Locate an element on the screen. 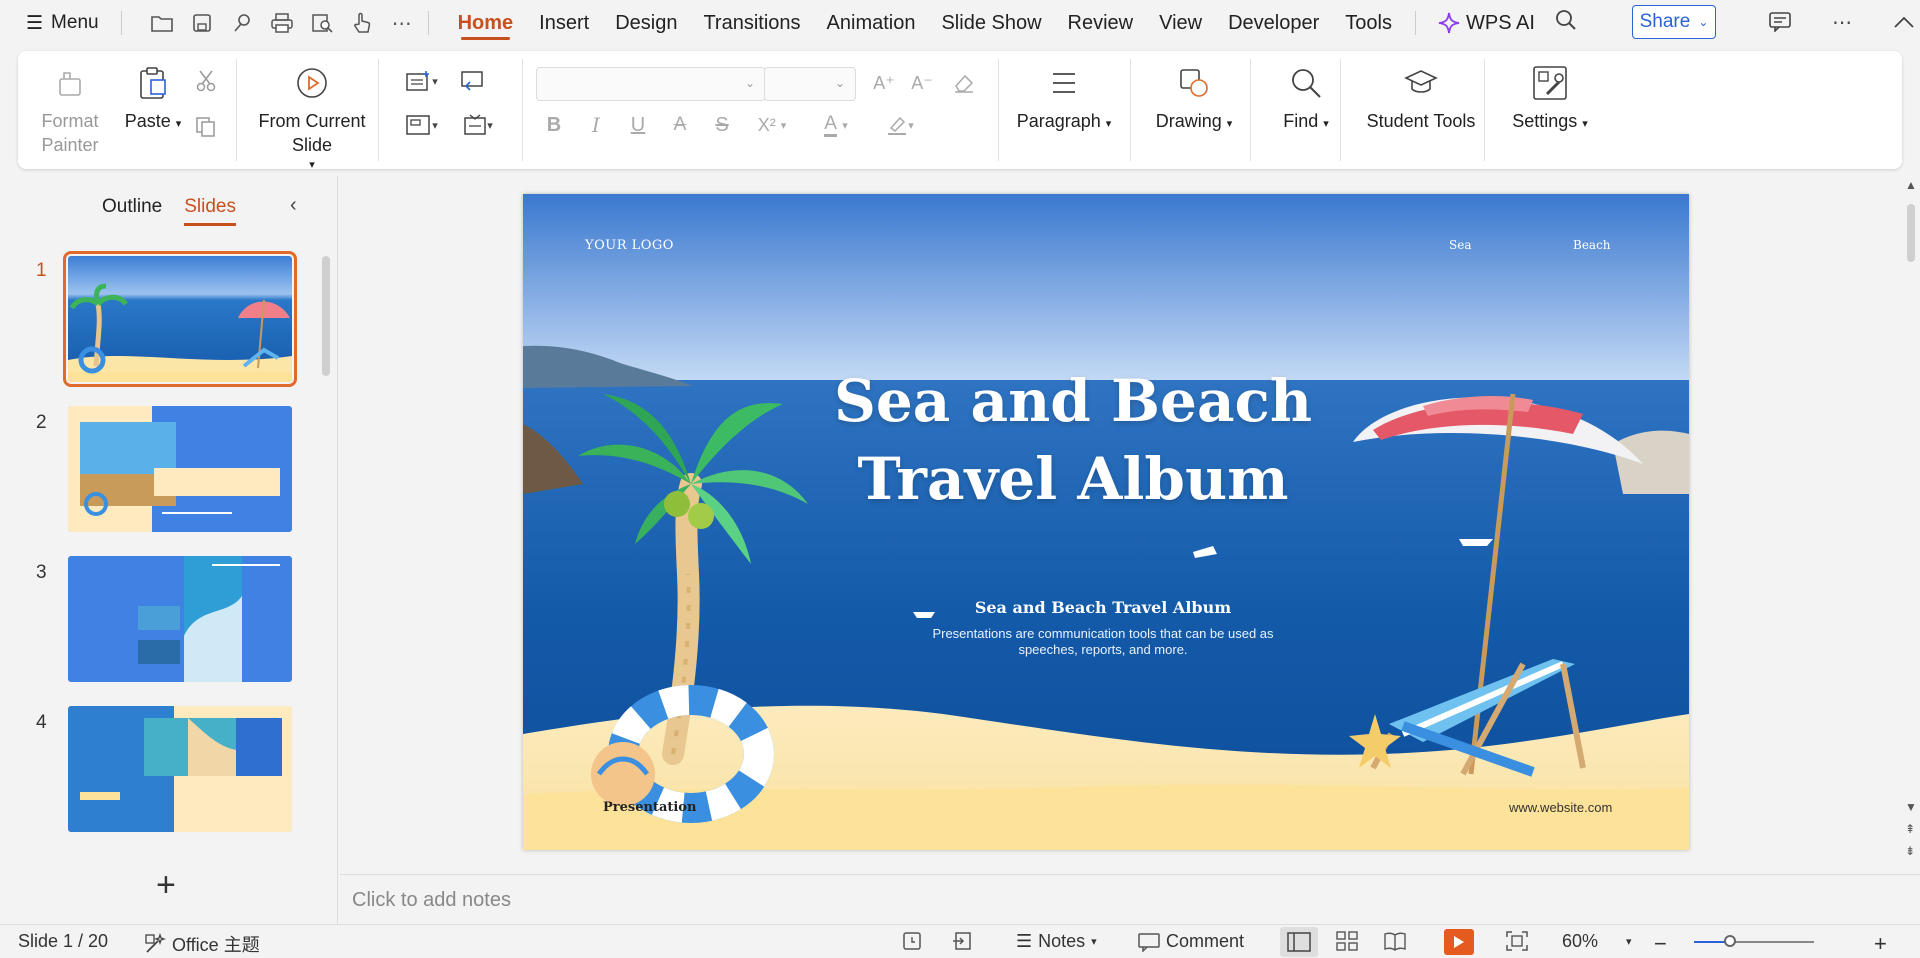  find-button: Find ▾ is located at coordinates (1306, 100).